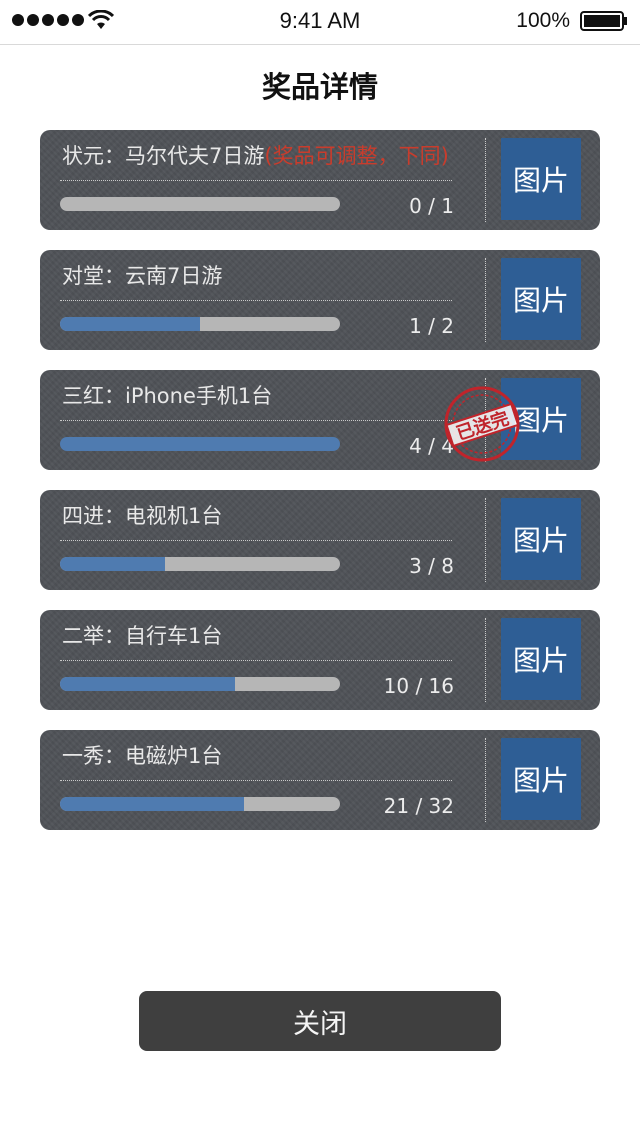  I want to click on battery-percent: 100%, so click(543, 20).